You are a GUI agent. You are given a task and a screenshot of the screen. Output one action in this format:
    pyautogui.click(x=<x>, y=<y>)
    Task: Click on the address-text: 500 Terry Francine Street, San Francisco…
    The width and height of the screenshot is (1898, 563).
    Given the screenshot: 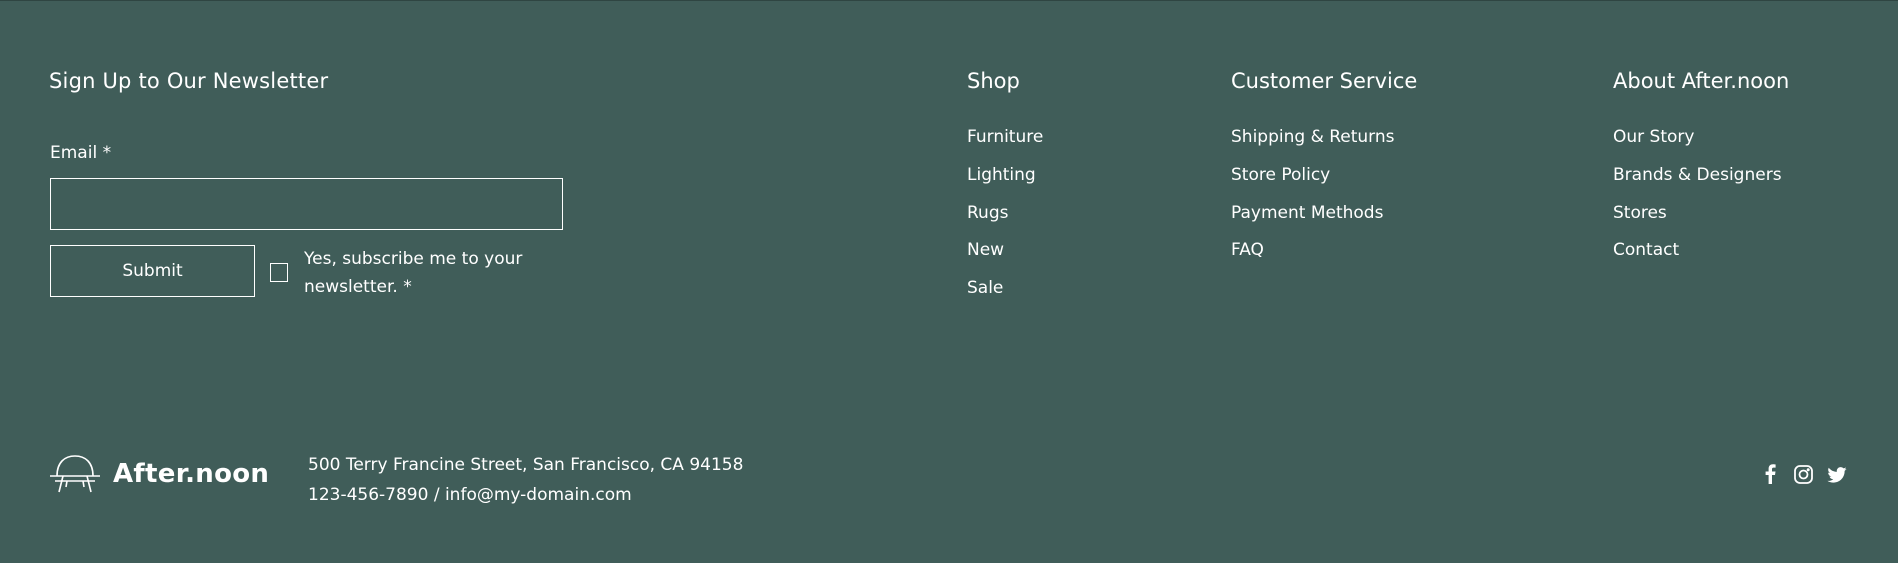 What is the action you would take?
    pyautogui.click(x=526, y=465)
    